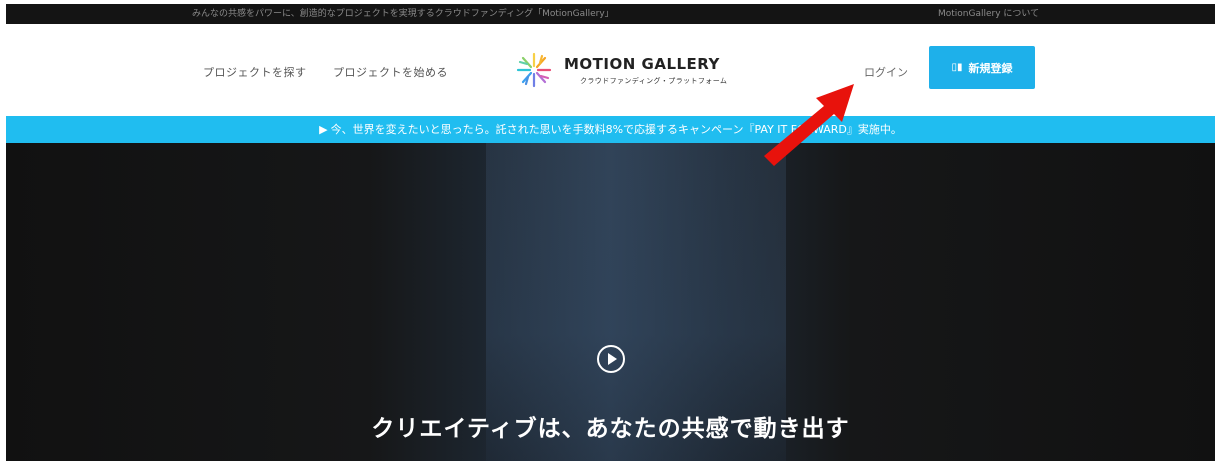 This screenshot has height=461, width=1221. Describe the element at coordinates (534, 70) in the screenshot. I see `logo-burst-icon` at that location.